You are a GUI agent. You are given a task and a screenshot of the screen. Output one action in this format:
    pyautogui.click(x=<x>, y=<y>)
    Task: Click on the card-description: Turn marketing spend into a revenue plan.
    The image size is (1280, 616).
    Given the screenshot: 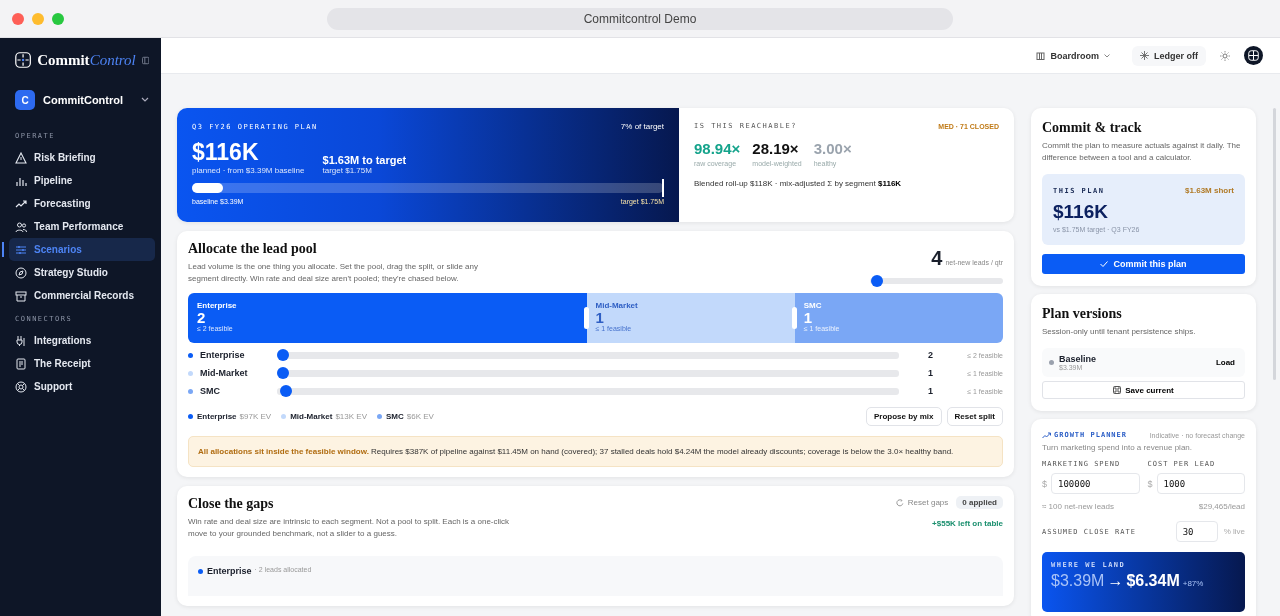 What is the action you would take?
    pyautogui.click(x=1117, y=448)
    